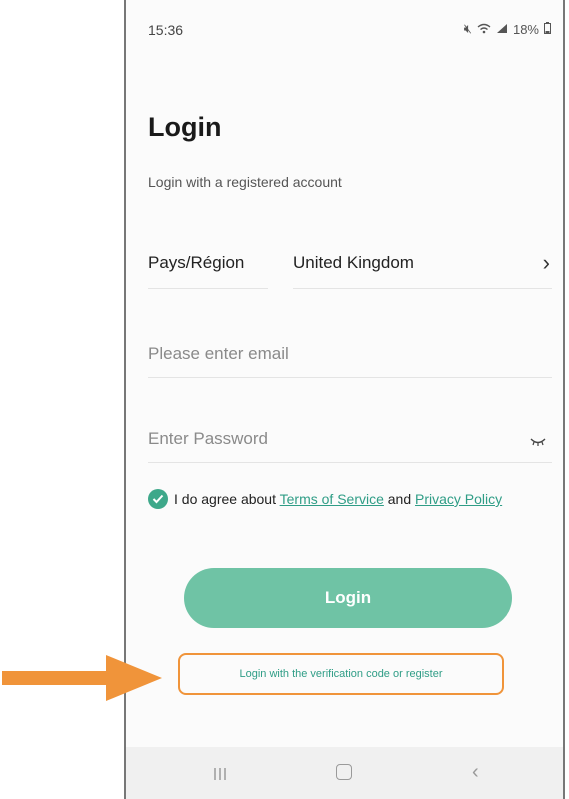 The height and width of the screenshot is (799, 569). I want to click on page-subtitle: Login with a registered account, so click(245, 182).